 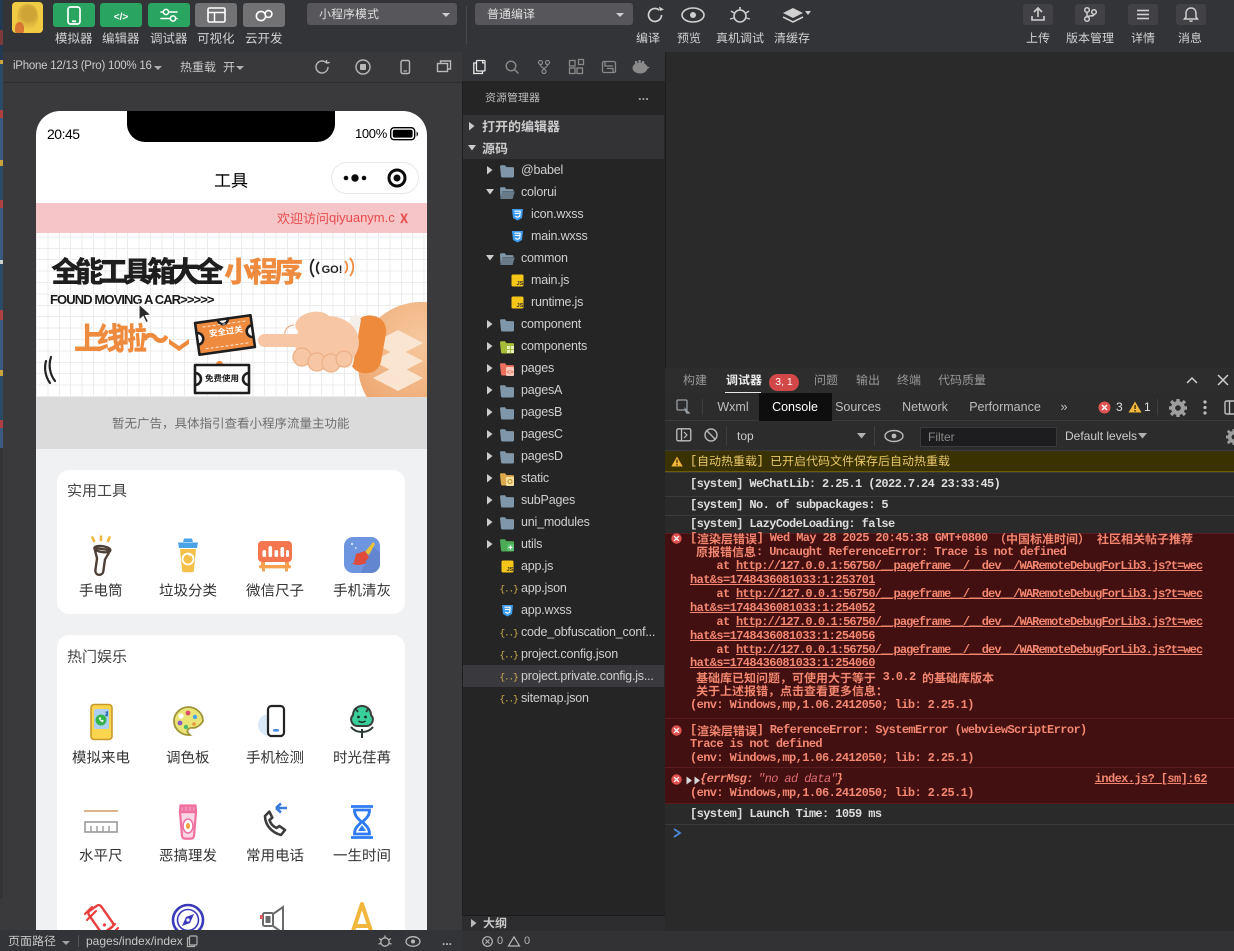 What do you see at coordinates (332, 270) in the screenshot?
I see `svg-text: GO!` at bounding box center [332, 270].